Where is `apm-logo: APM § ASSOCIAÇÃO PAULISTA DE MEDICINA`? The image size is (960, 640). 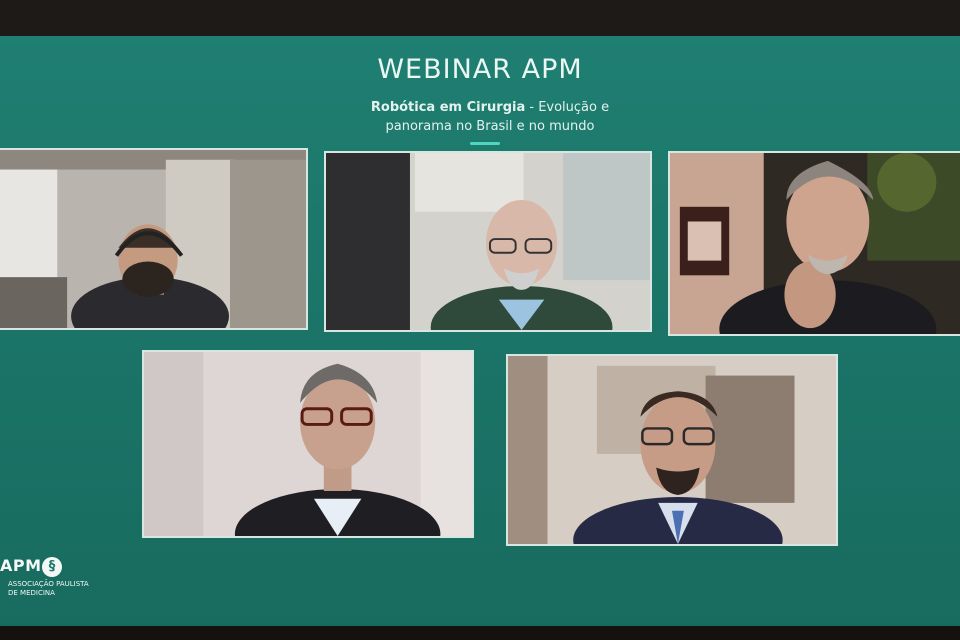 apm-logo: APM § ASSOCIAÇÃO PAULISTA DE MEDICINA is located at coordinates (45, 579).